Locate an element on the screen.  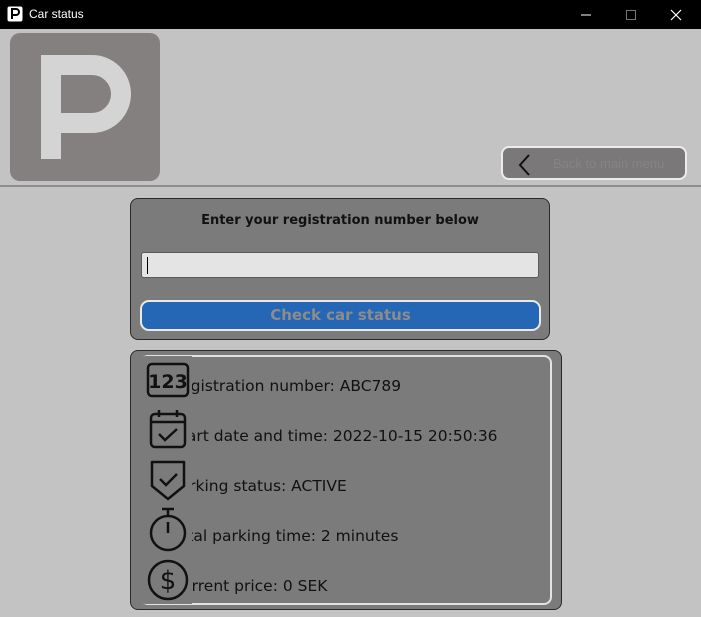
close-button is located at coordinates (676, 14).